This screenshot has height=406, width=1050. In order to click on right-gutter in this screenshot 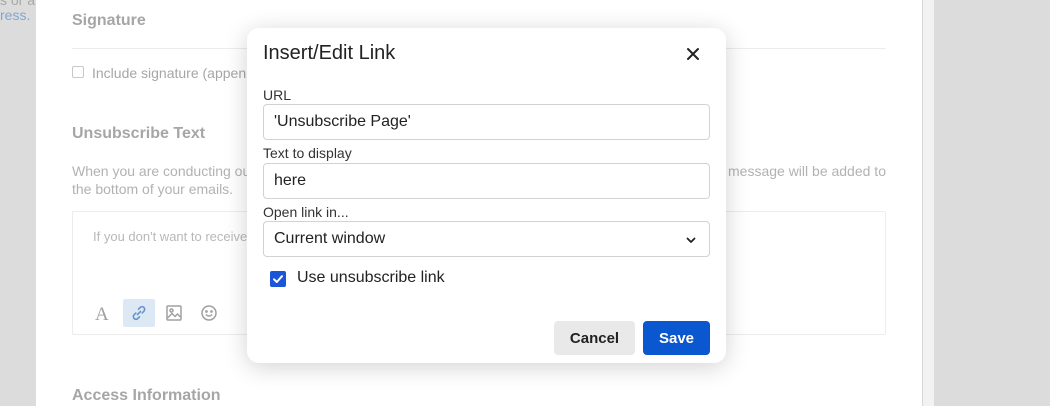, I will do `click(992, 203)`.